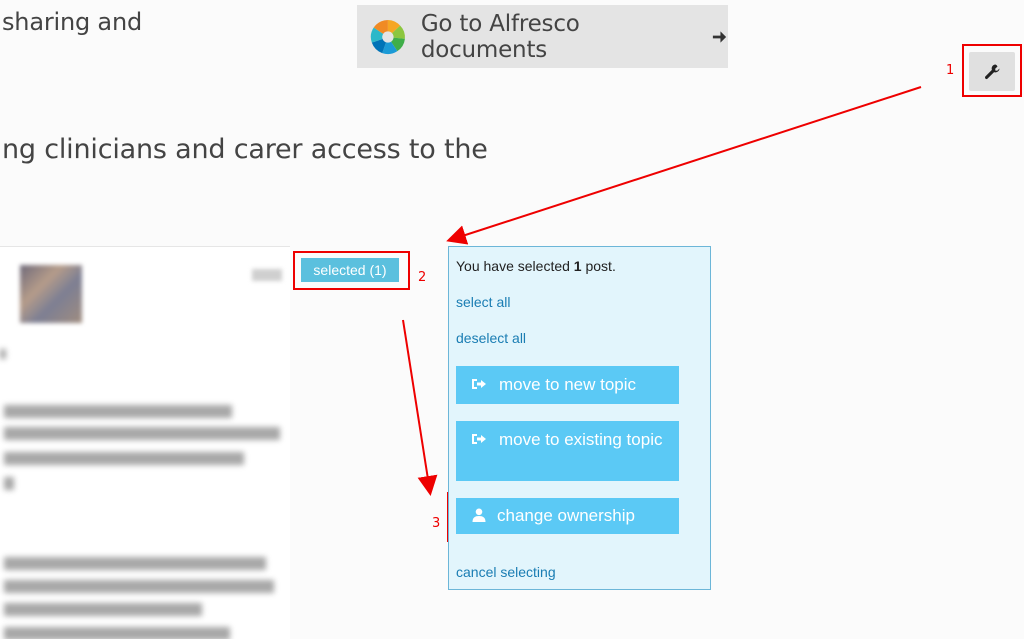  I want to click on move-to-new-topic-button: move to new topic, so click(567, 385).